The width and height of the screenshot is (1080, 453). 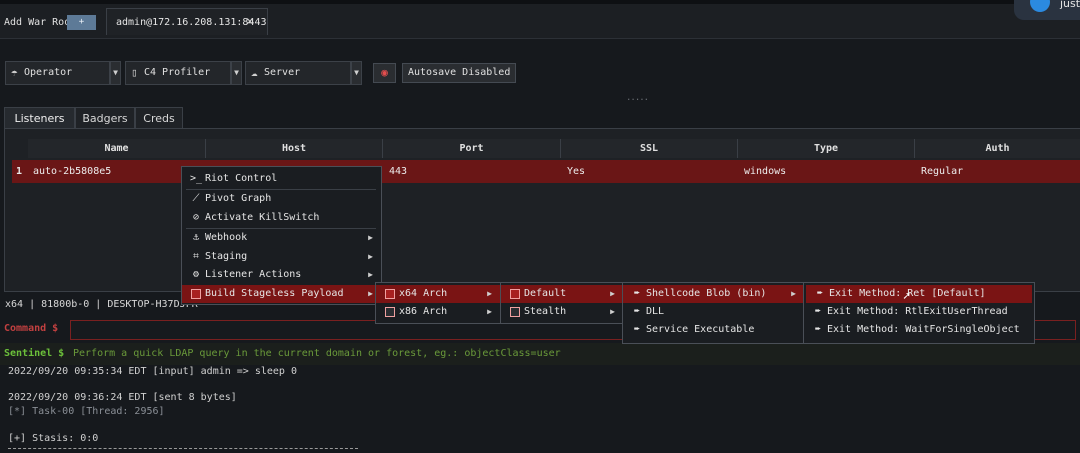 I want to click on menu-item-build-stageless-payload: Build Stageless Payload ▶, so click(x=281, y=294).